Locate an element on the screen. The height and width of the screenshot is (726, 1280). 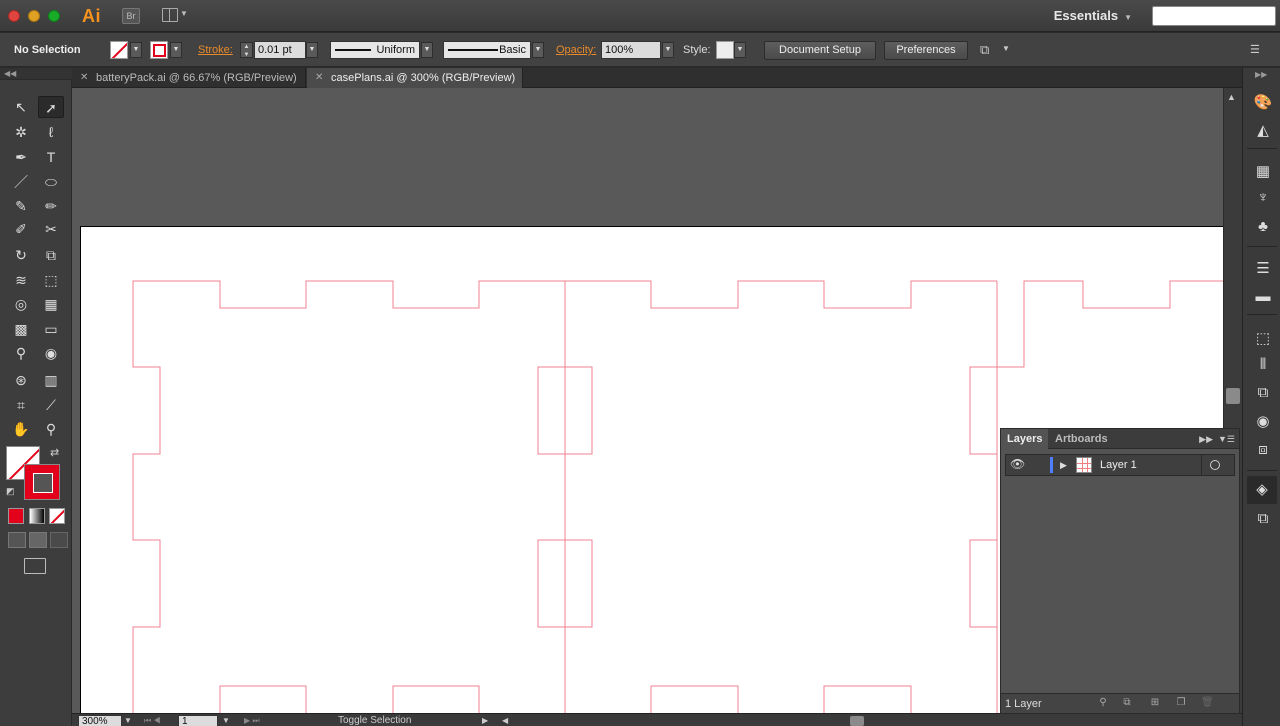
draw-behind-icon is located at coordinates (38, 540).